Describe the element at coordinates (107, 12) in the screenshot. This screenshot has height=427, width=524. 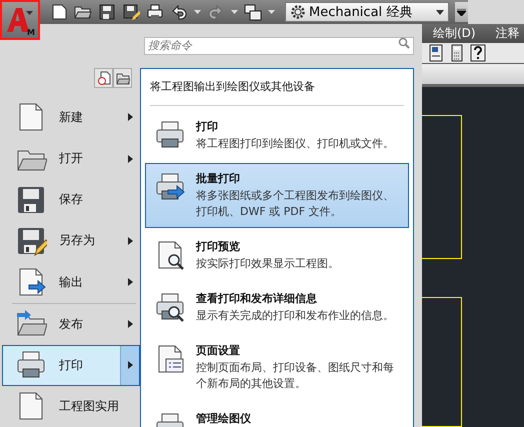
I see `save-icon` at that location.